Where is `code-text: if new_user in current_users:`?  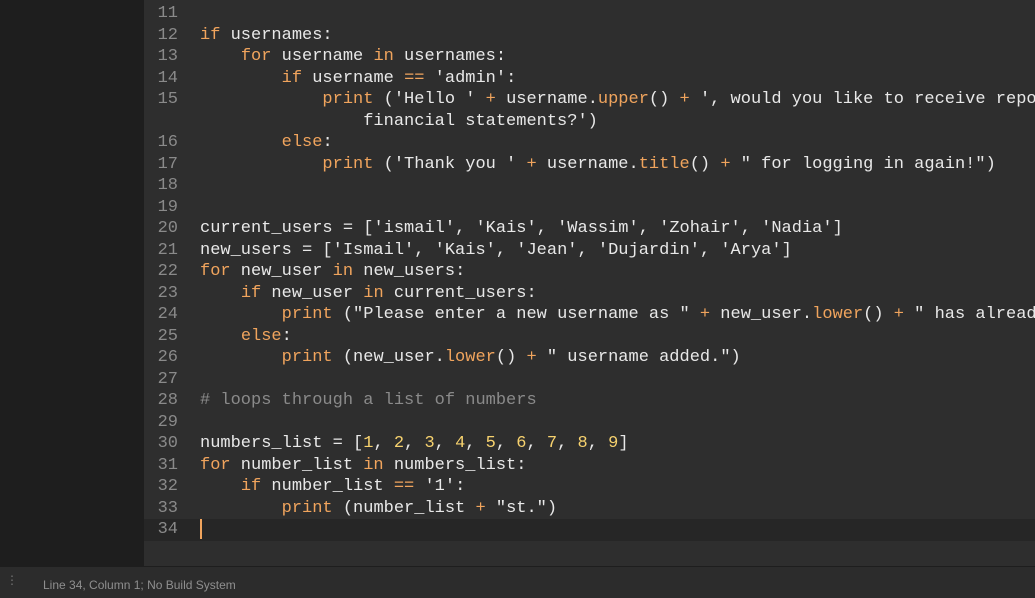
code-text: if new_user in current_users: is located at coordinates (388, 293).